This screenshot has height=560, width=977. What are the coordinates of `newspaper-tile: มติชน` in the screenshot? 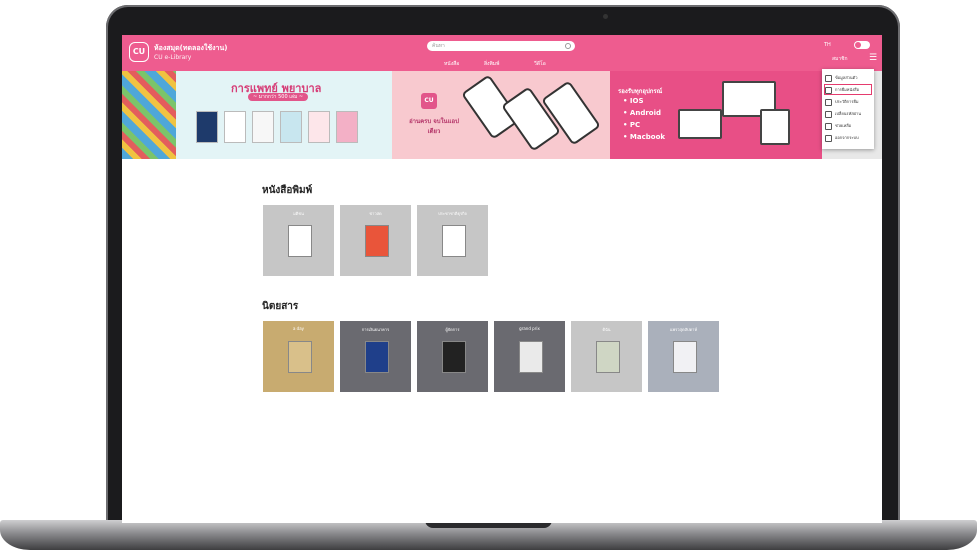 It's located at (298, 240).